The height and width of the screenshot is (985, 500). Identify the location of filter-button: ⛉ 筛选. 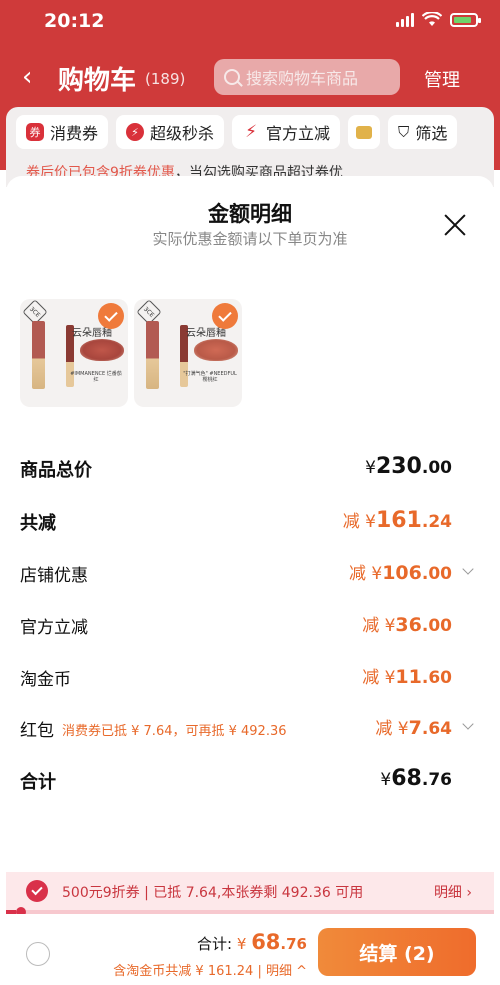
(423, 132).